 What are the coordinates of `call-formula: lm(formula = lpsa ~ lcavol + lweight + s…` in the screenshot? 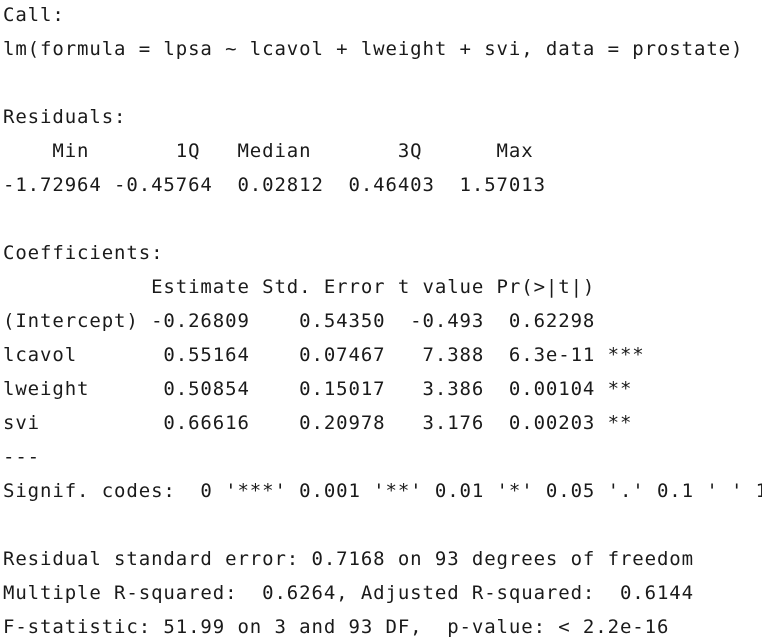 It's located at (373, 49).